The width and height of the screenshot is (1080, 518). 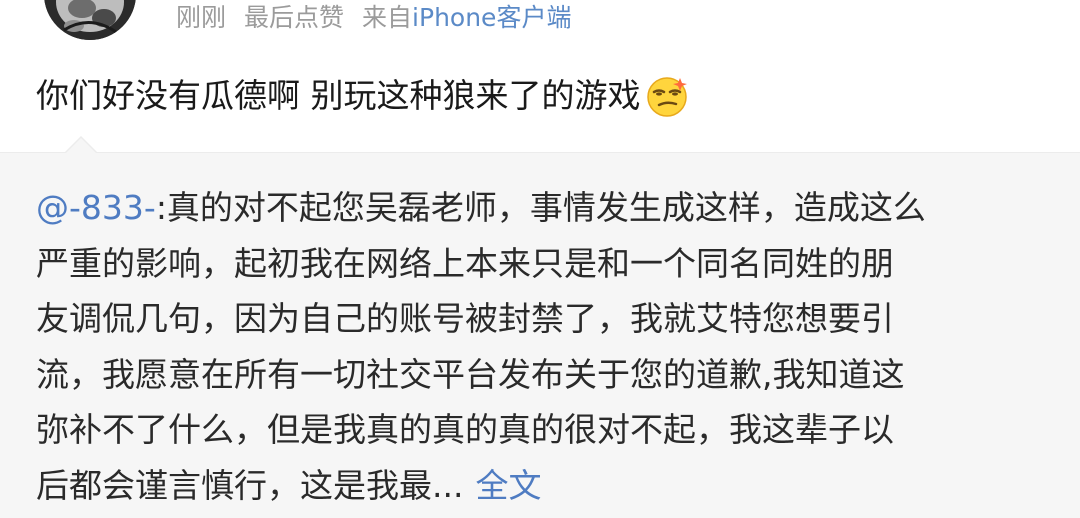 I want to click on source-prefix: 来自, so click(x=387, y=17).